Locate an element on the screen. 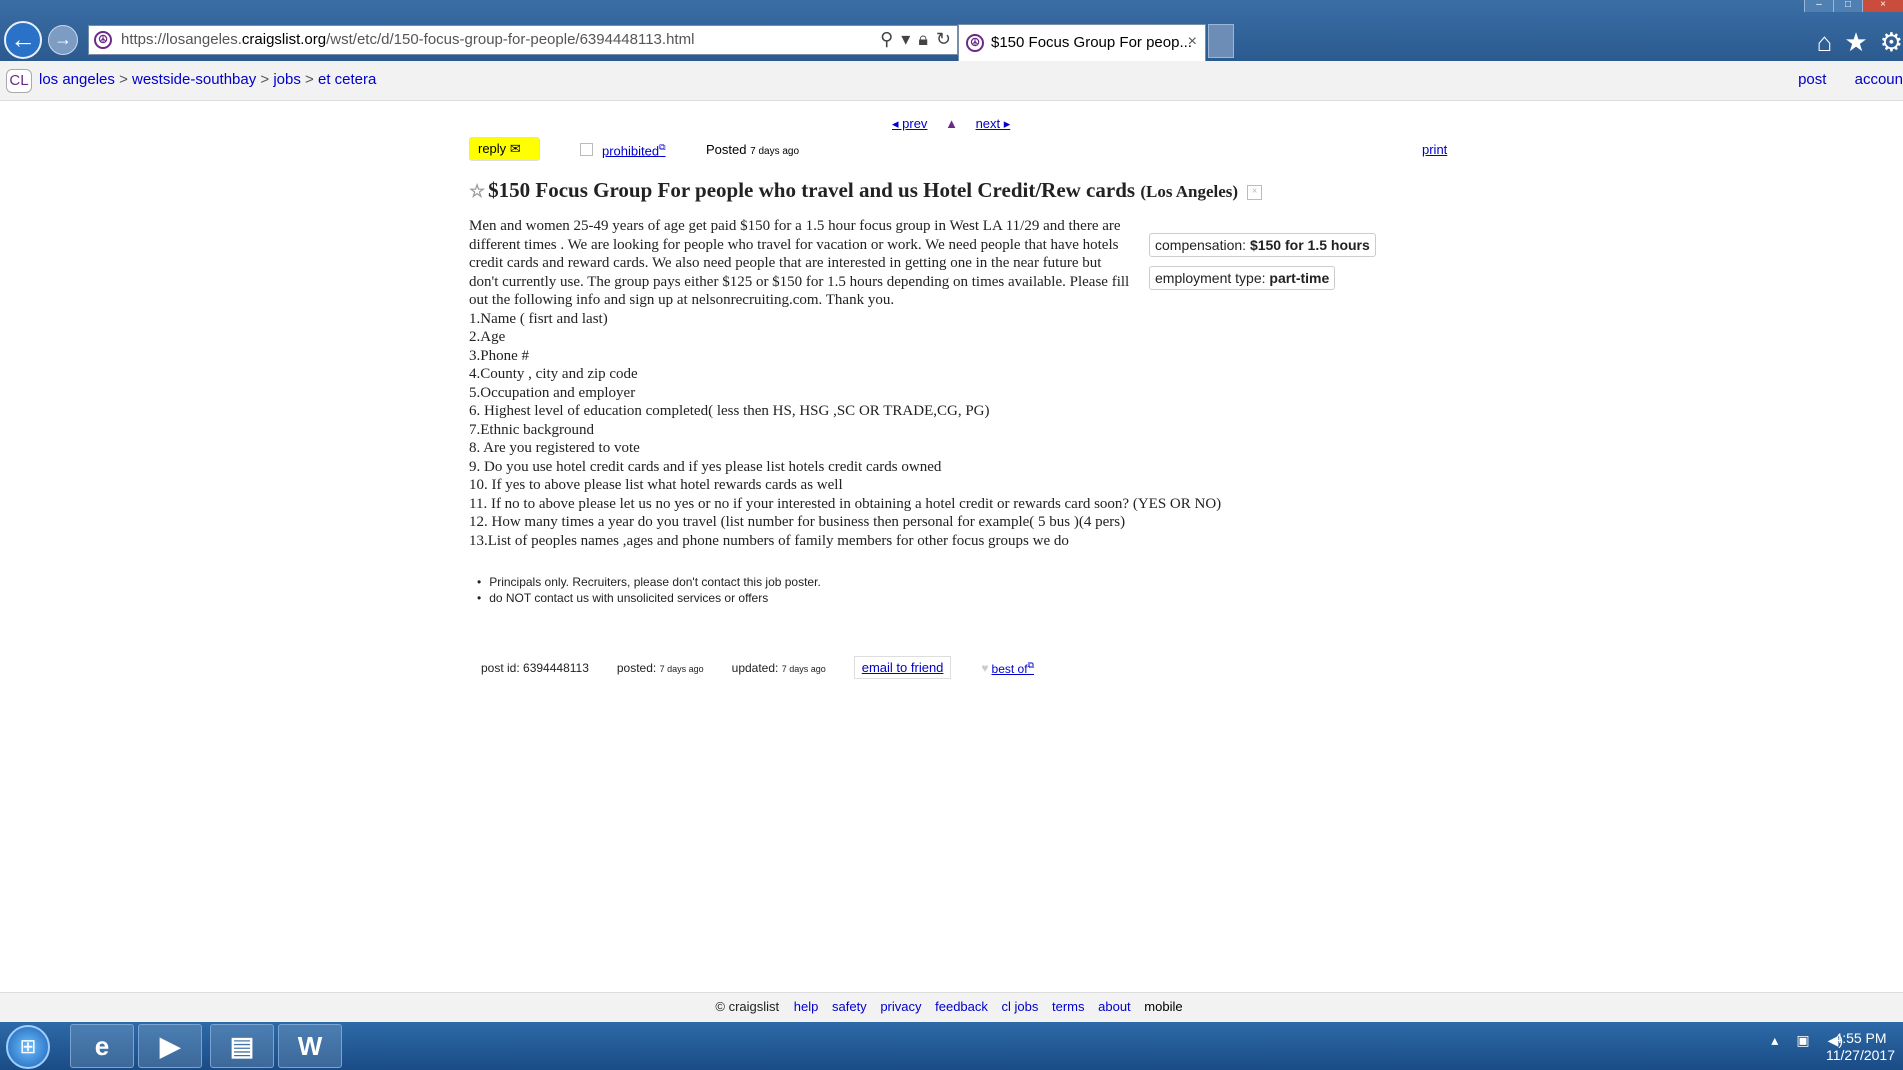  file-explorer-icon: ▤ is located at coordinates (242, 1046).